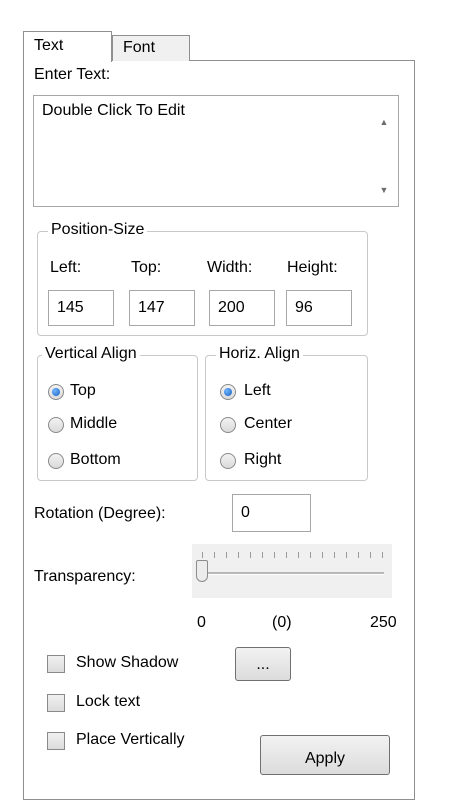 This screenshot has width=465, height=807. I want to click on valign-top-label: Top, so click(83, 390).